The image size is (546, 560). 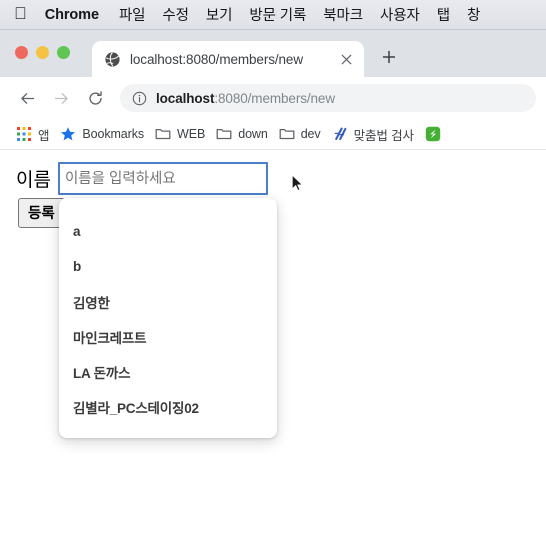 What do you see at coordinates (21, 52) in the screenshot?
I see `close-window-button` at bounding box center [21, 52].